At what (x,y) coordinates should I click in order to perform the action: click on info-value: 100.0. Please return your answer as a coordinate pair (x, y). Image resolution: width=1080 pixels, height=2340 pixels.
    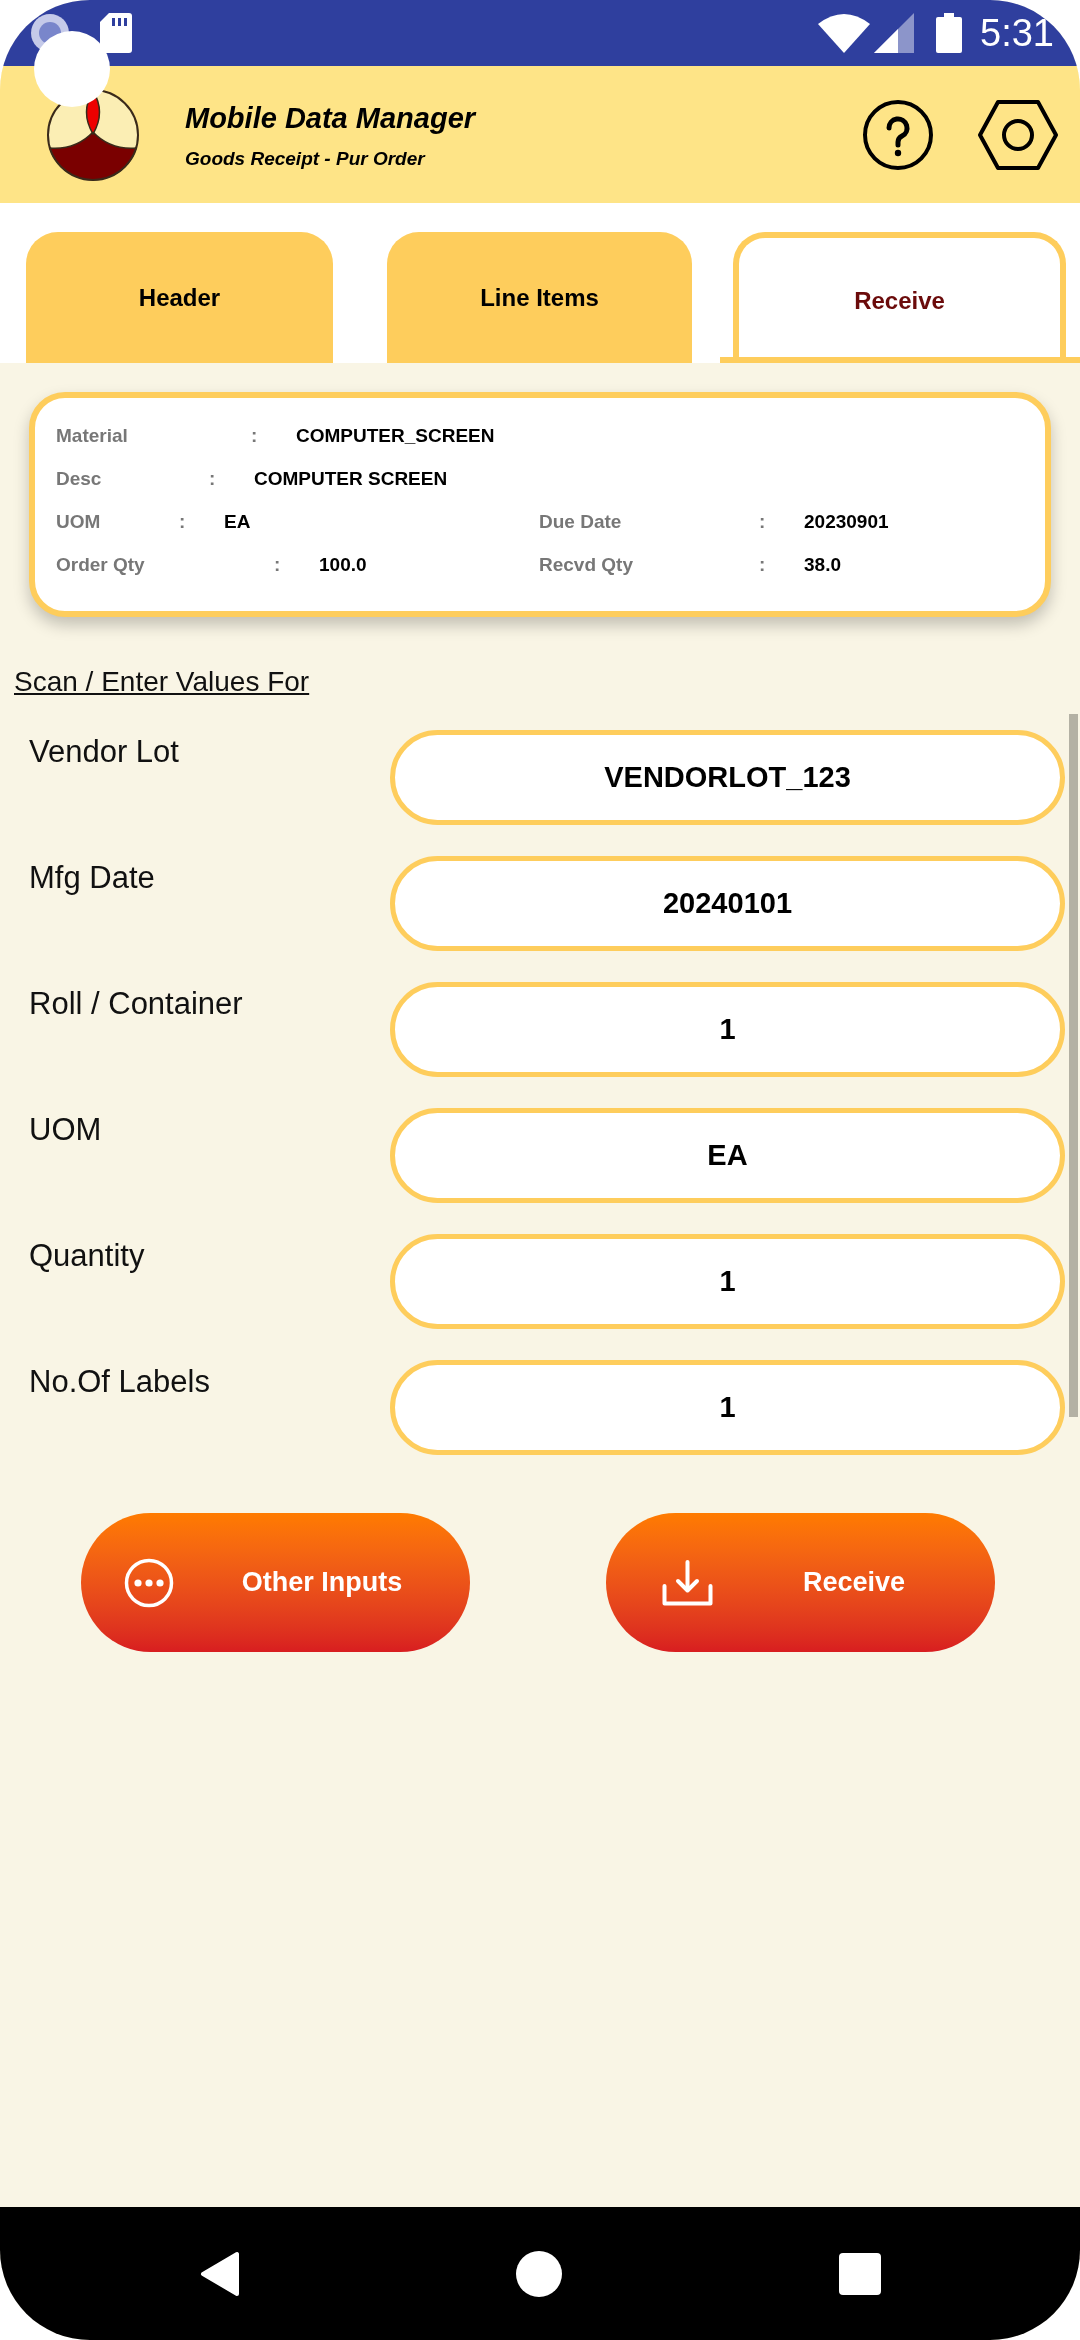
    Looking at the image, I should click on (343, 565).